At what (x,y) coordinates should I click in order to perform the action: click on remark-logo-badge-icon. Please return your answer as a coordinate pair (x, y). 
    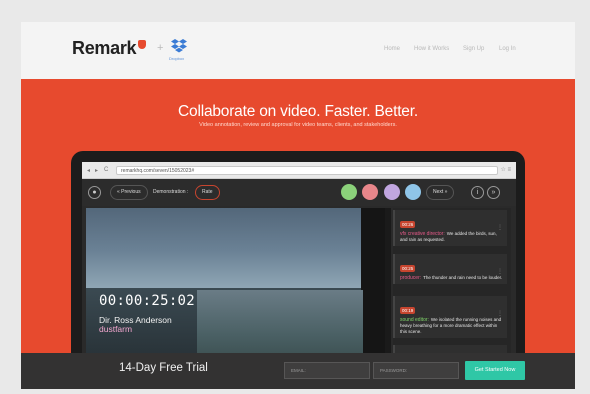
    Looking at the image, I should click on (142, 44).